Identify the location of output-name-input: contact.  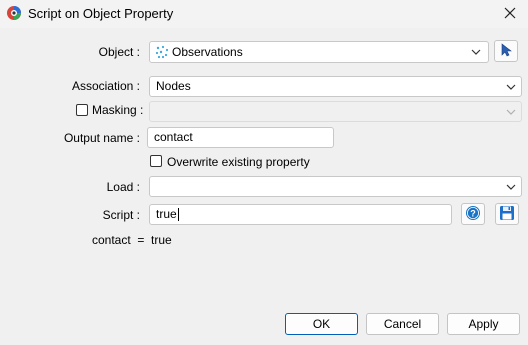
(240, 137).